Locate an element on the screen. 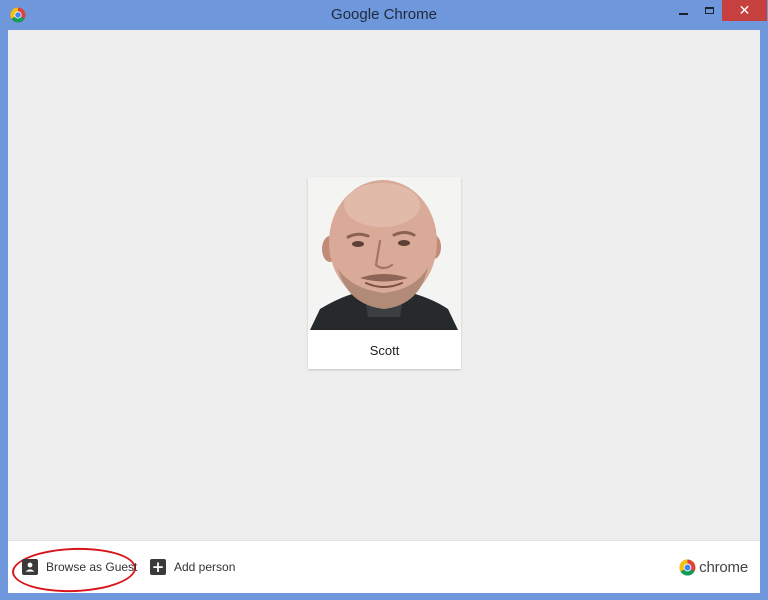  title-bar: Google Chrome ✕ is located at coordinates (384, 15).